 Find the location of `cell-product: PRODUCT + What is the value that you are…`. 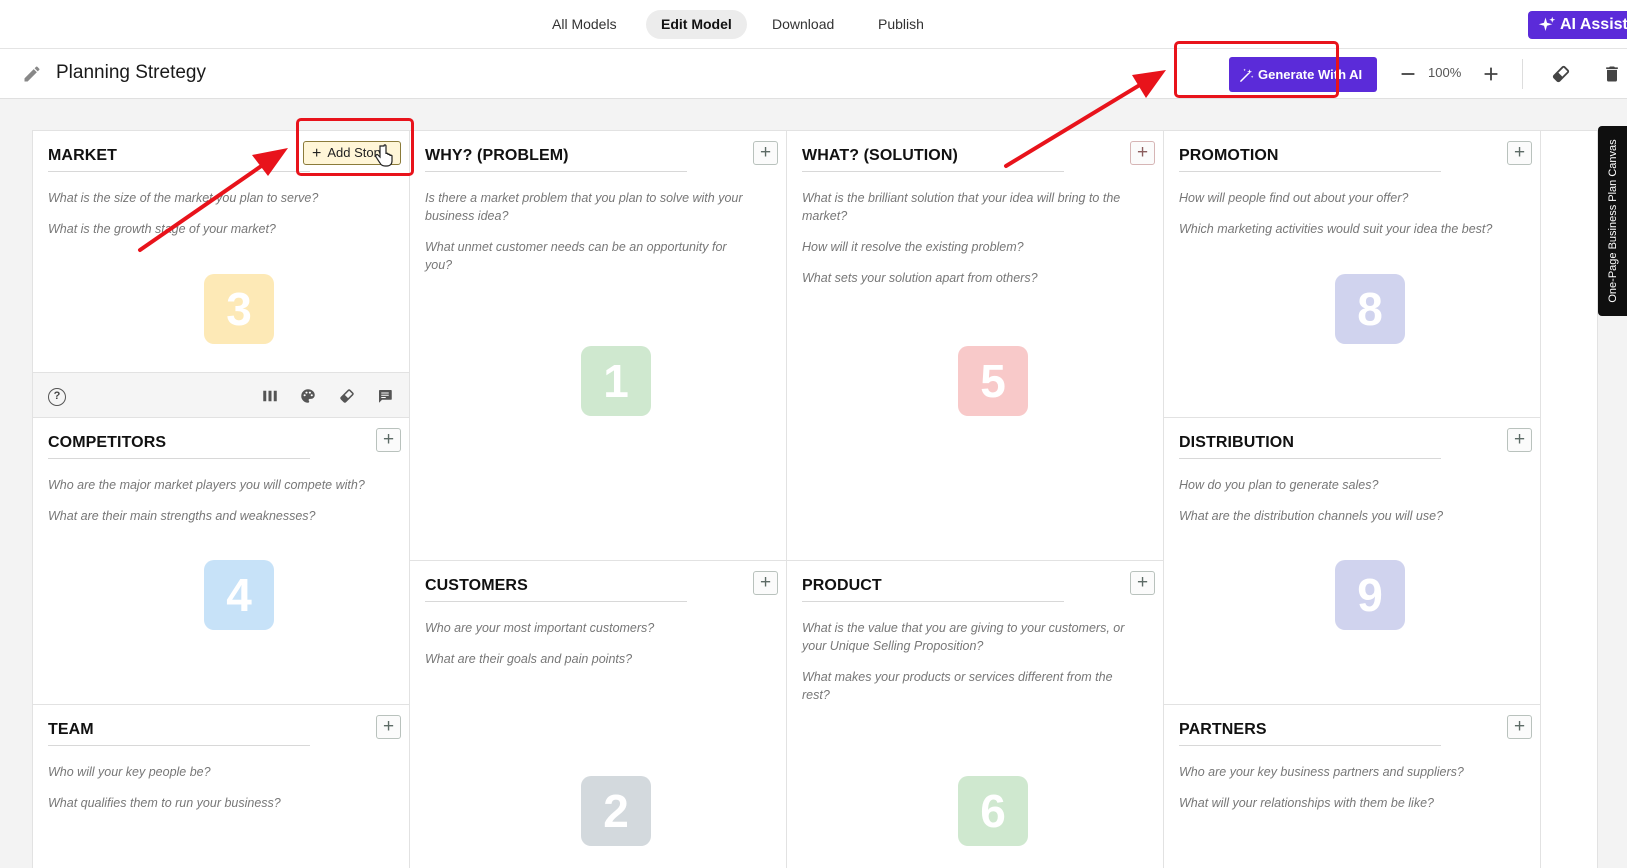

cell-product: PRODUCT + What is the value that you are… is located at coordinates (975, 714).